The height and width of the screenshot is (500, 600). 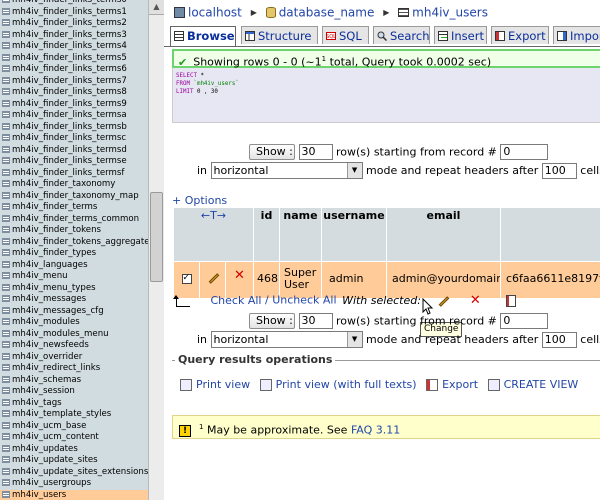 What do you see at coordinates (74, 116) in the screenshot?
I see `sidebar-table-item: mh4iv_finder_links_termsa` at bounding box center [74, 116].